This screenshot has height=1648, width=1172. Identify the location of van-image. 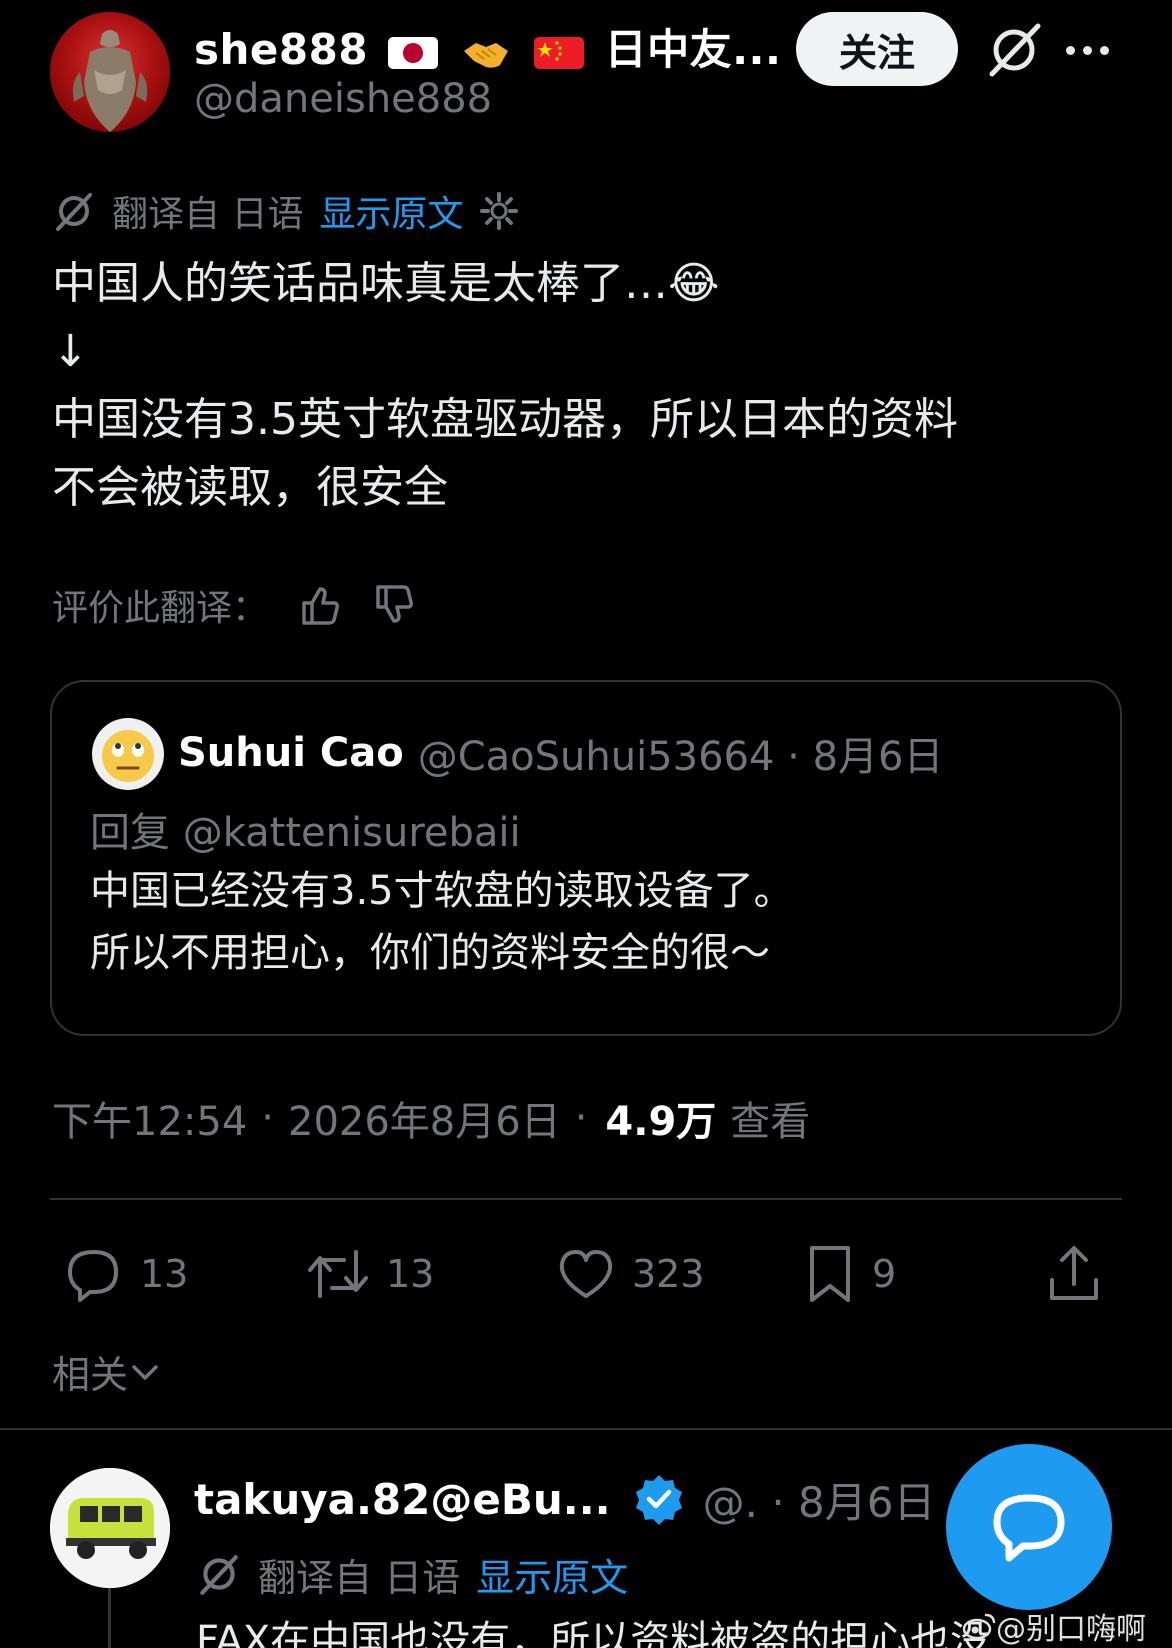
(110, 1528).